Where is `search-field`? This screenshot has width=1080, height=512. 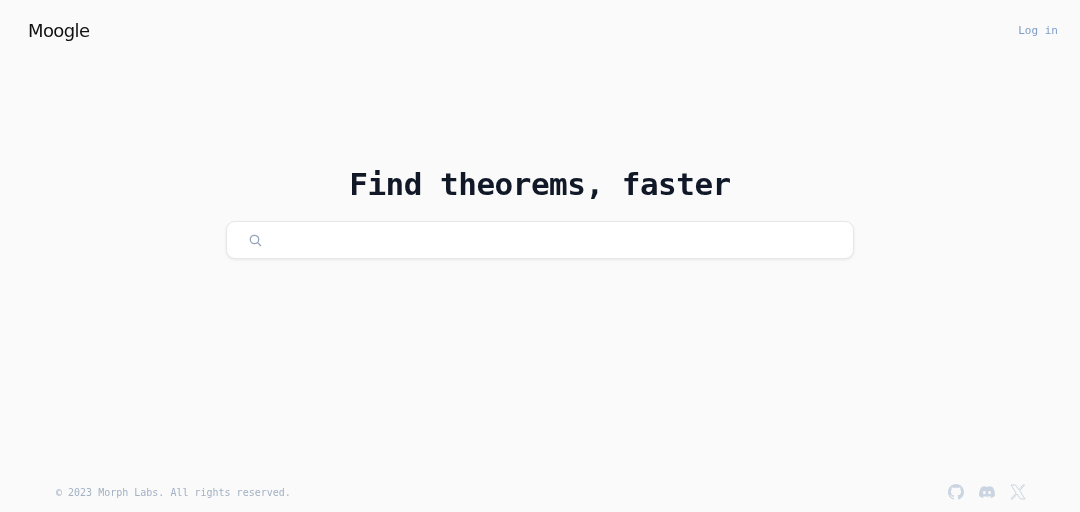
search-field is located at coordinates (540, 240).